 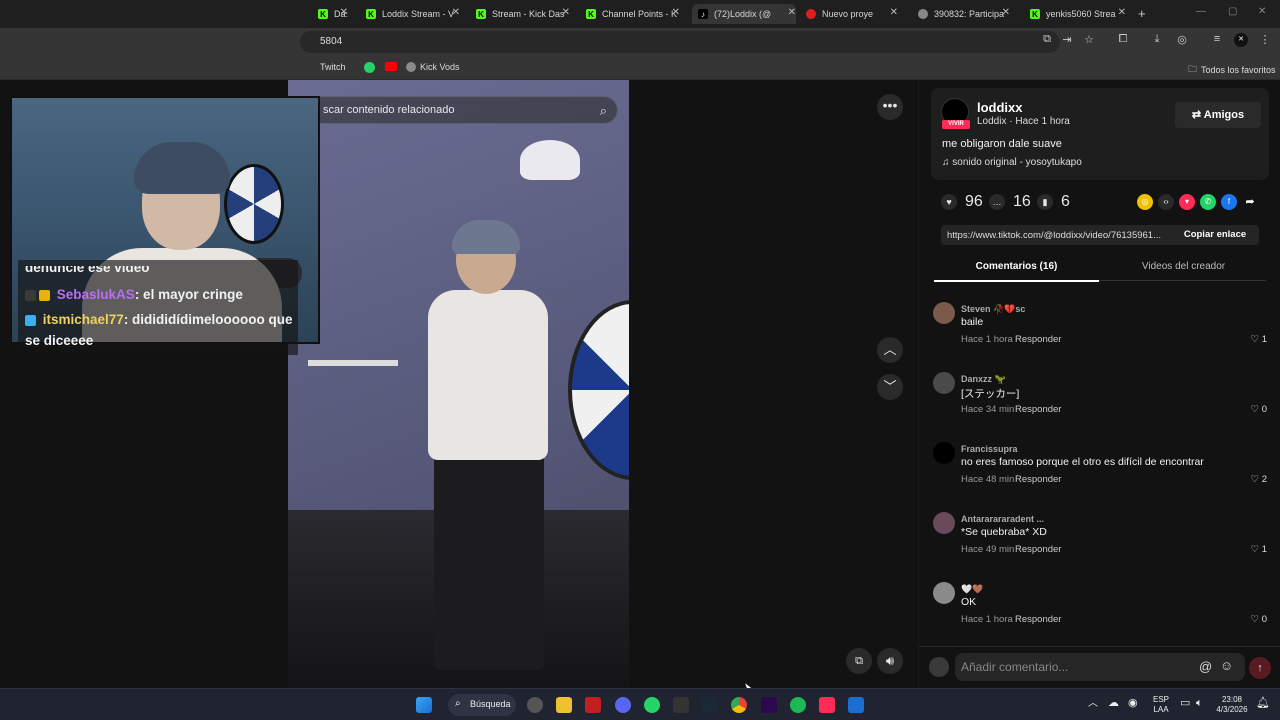 What do you see at coordinates (652, 705) in the screenshot?
I see `whatsapp-icon` at bounding box center [652, 705].